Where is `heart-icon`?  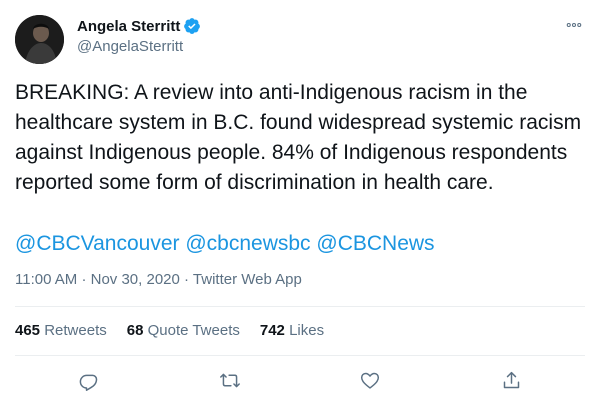
heart-icon is located at coordinates (370, 380).